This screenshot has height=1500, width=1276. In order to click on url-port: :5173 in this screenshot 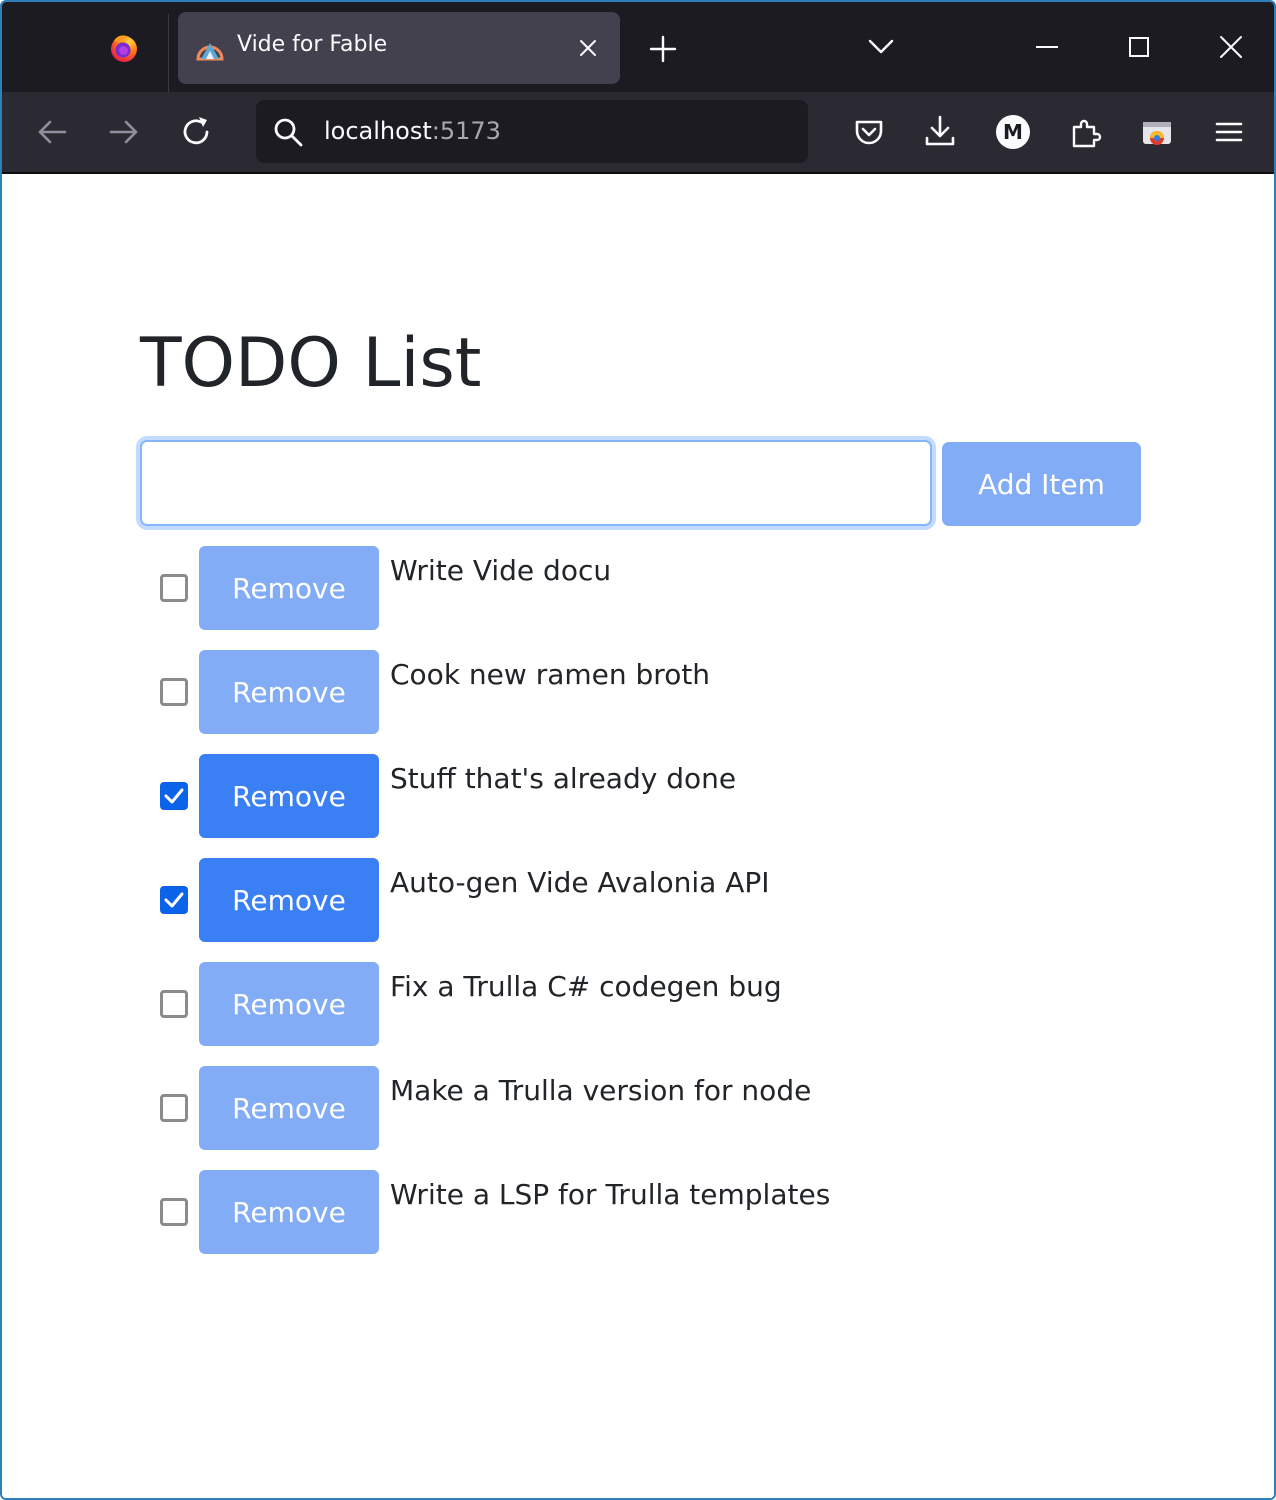, I will do `click(466, 131)`.